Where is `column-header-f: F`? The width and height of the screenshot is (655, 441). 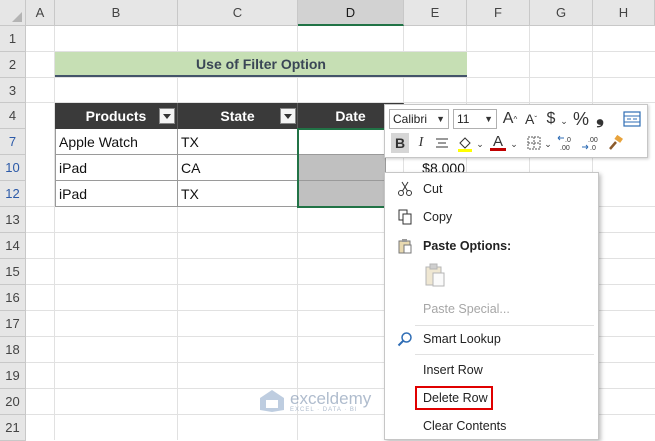
column-header-f: F is located at coordinates (498, 13).